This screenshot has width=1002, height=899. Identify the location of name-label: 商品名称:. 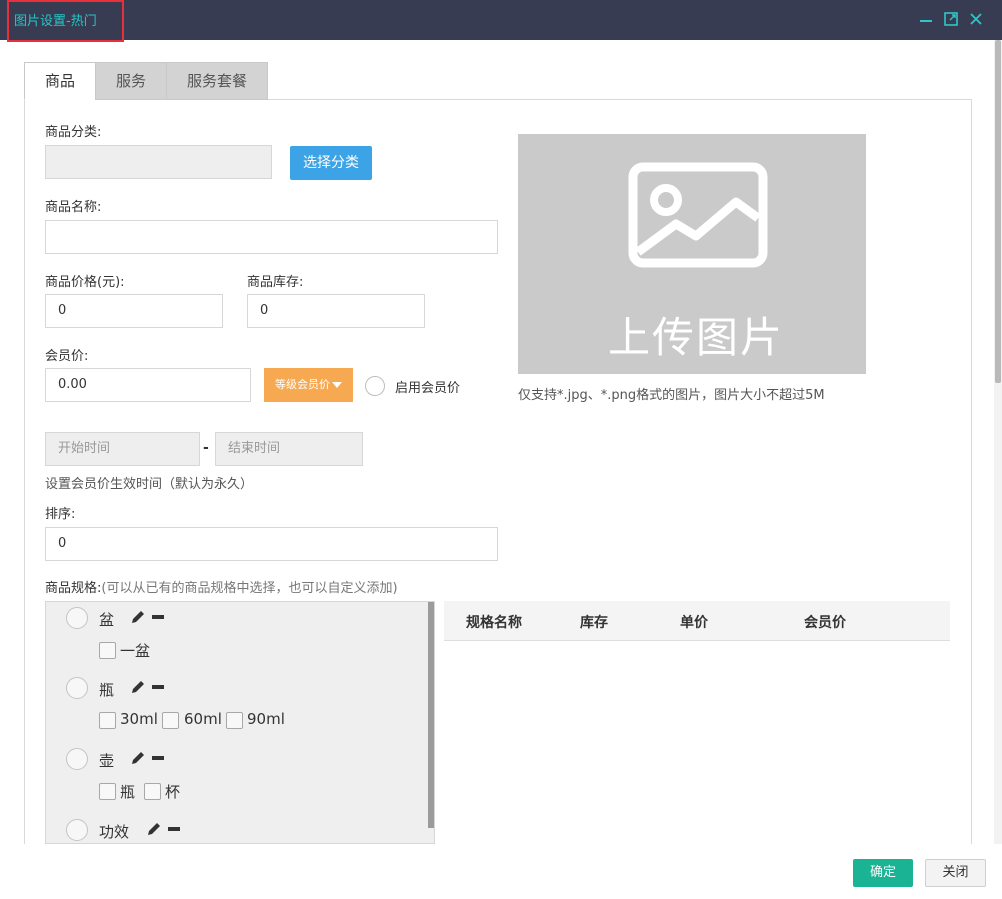
(73, 207).